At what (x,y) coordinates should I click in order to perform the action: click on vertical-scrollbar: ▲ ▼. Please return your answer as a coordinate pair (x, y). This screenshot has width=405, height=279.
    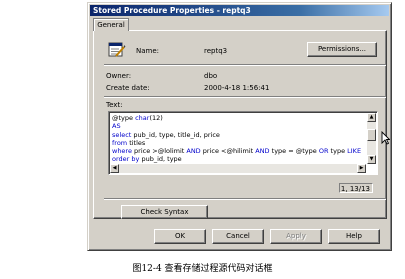
    Looking at the image, I should click on (371, 138).